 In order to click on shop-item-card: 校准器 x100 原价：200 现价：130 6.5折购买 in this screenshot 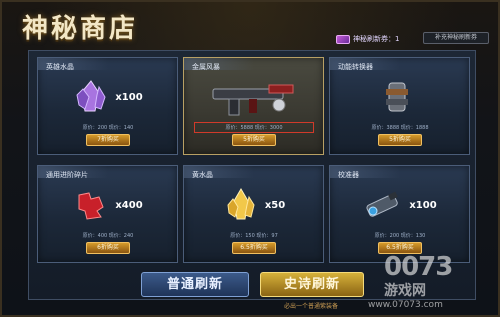, I will do `click(399, 214)`.